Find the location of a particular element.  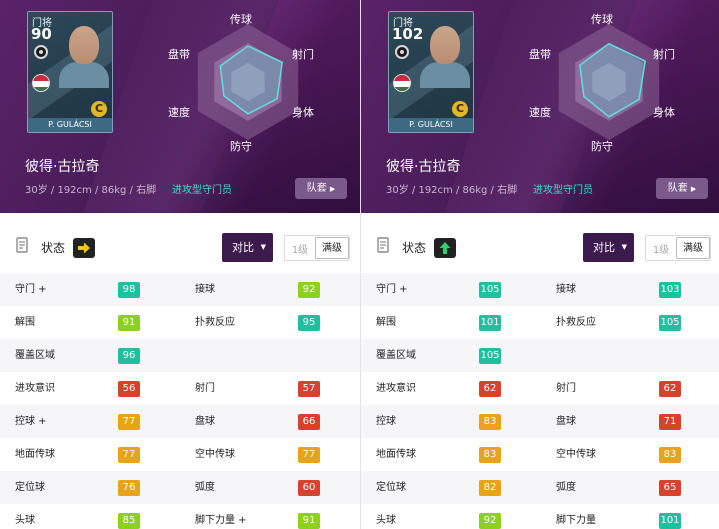

radar-label-defending: 防守 is located at coordinates (602, 146).